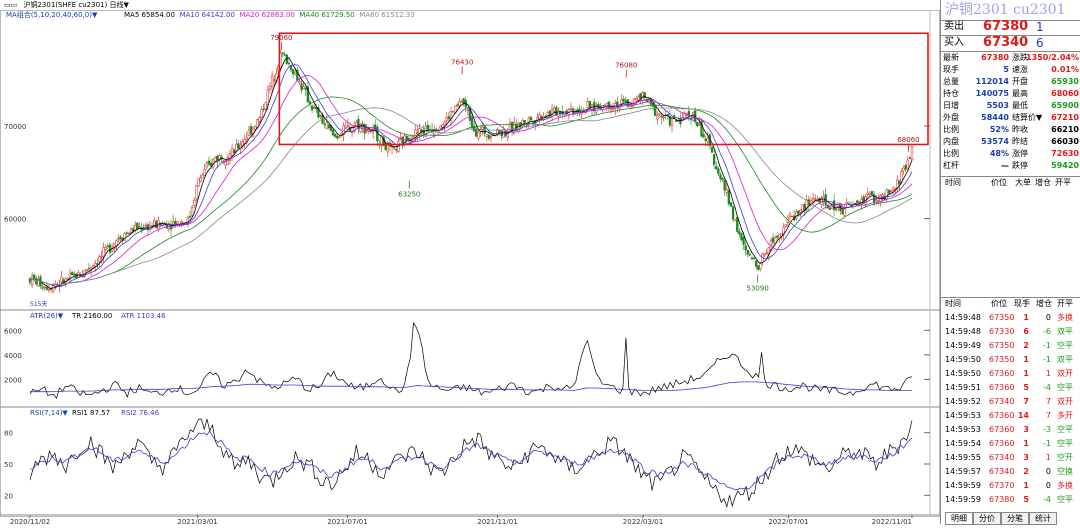 This screenshot has height=528, width=1080. What do you see at coordinates (1027, 118) in the screenshot?
I see `quote-label: 结算价▼` at bounding box center [1027, 118].